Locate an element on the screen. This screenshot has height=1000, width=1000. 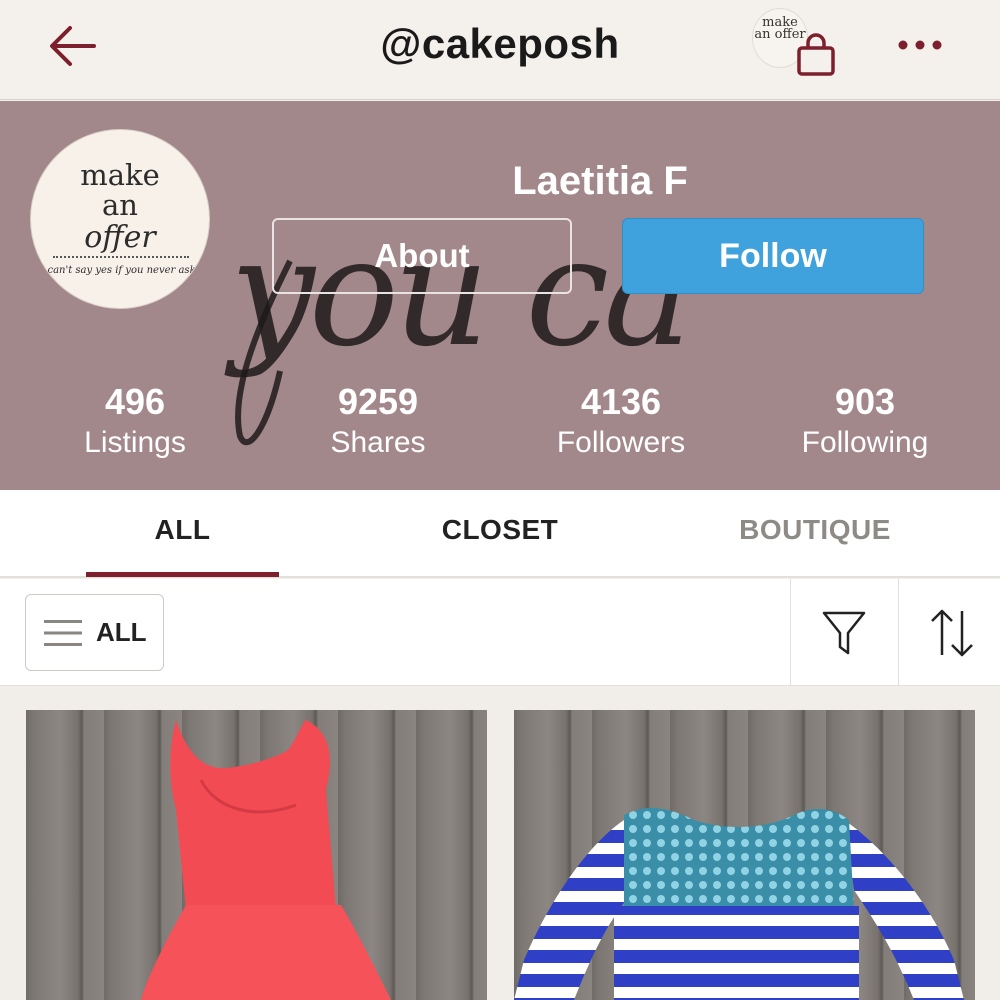
category-filter-label: ALL is located at coordinates (121, 632).